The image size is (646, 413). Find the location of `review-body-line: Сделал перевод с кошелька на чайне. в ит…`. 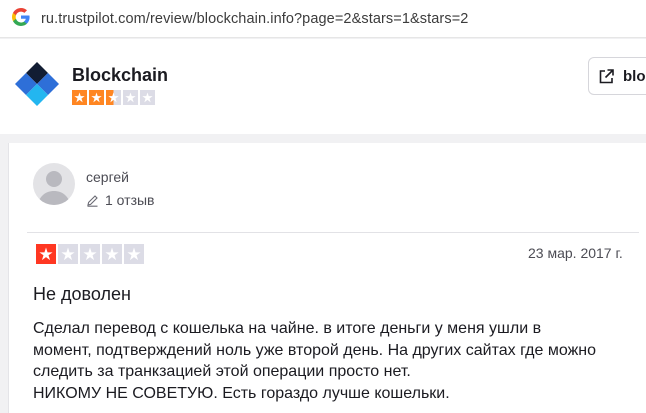

review-body-line: Сделал перевод с кошелька на чайне. в ит… is located at coordinates (287, 328).